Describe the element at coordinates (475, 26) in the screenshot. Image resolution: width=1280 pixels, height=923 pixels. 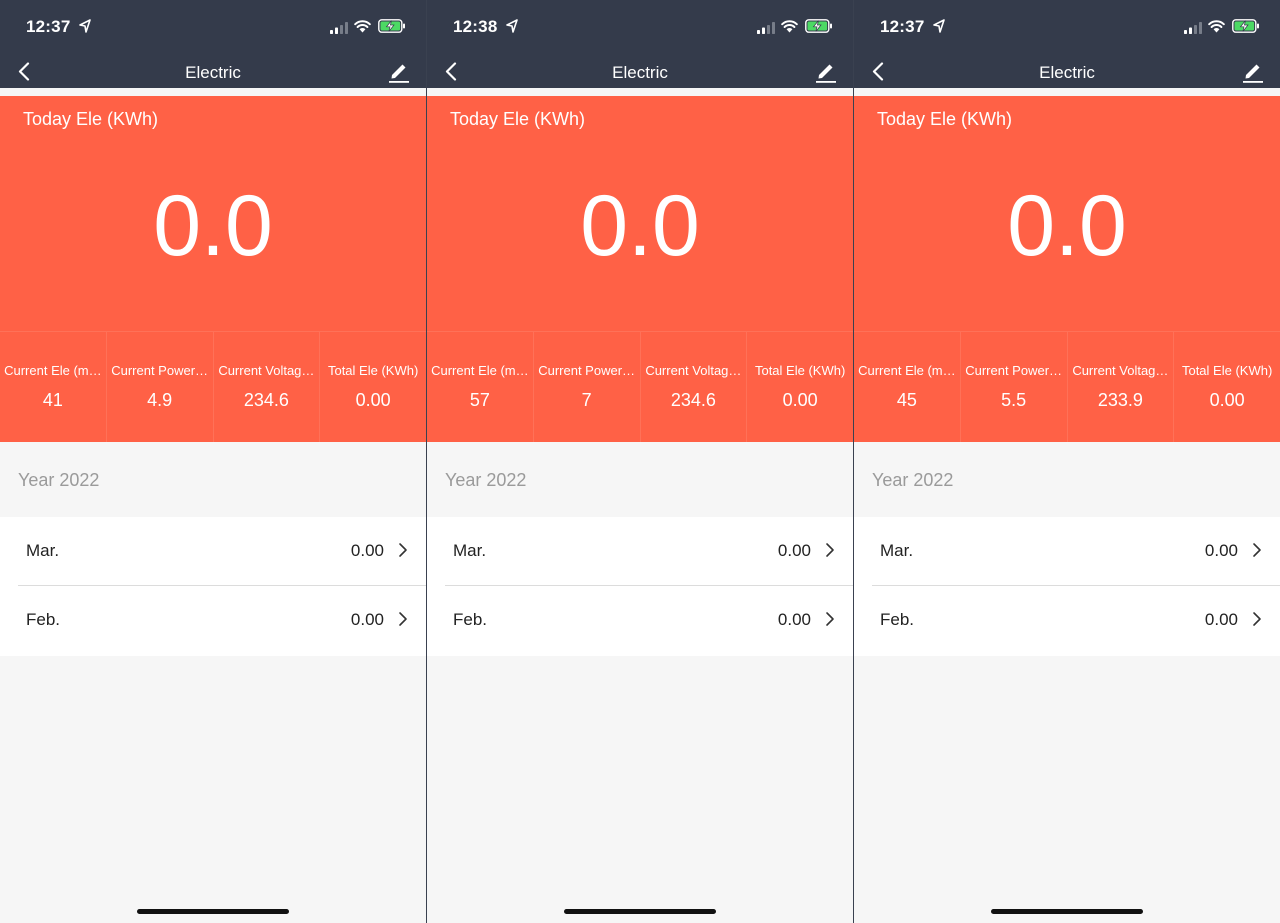
I see `status-time: 12:38` at that location.